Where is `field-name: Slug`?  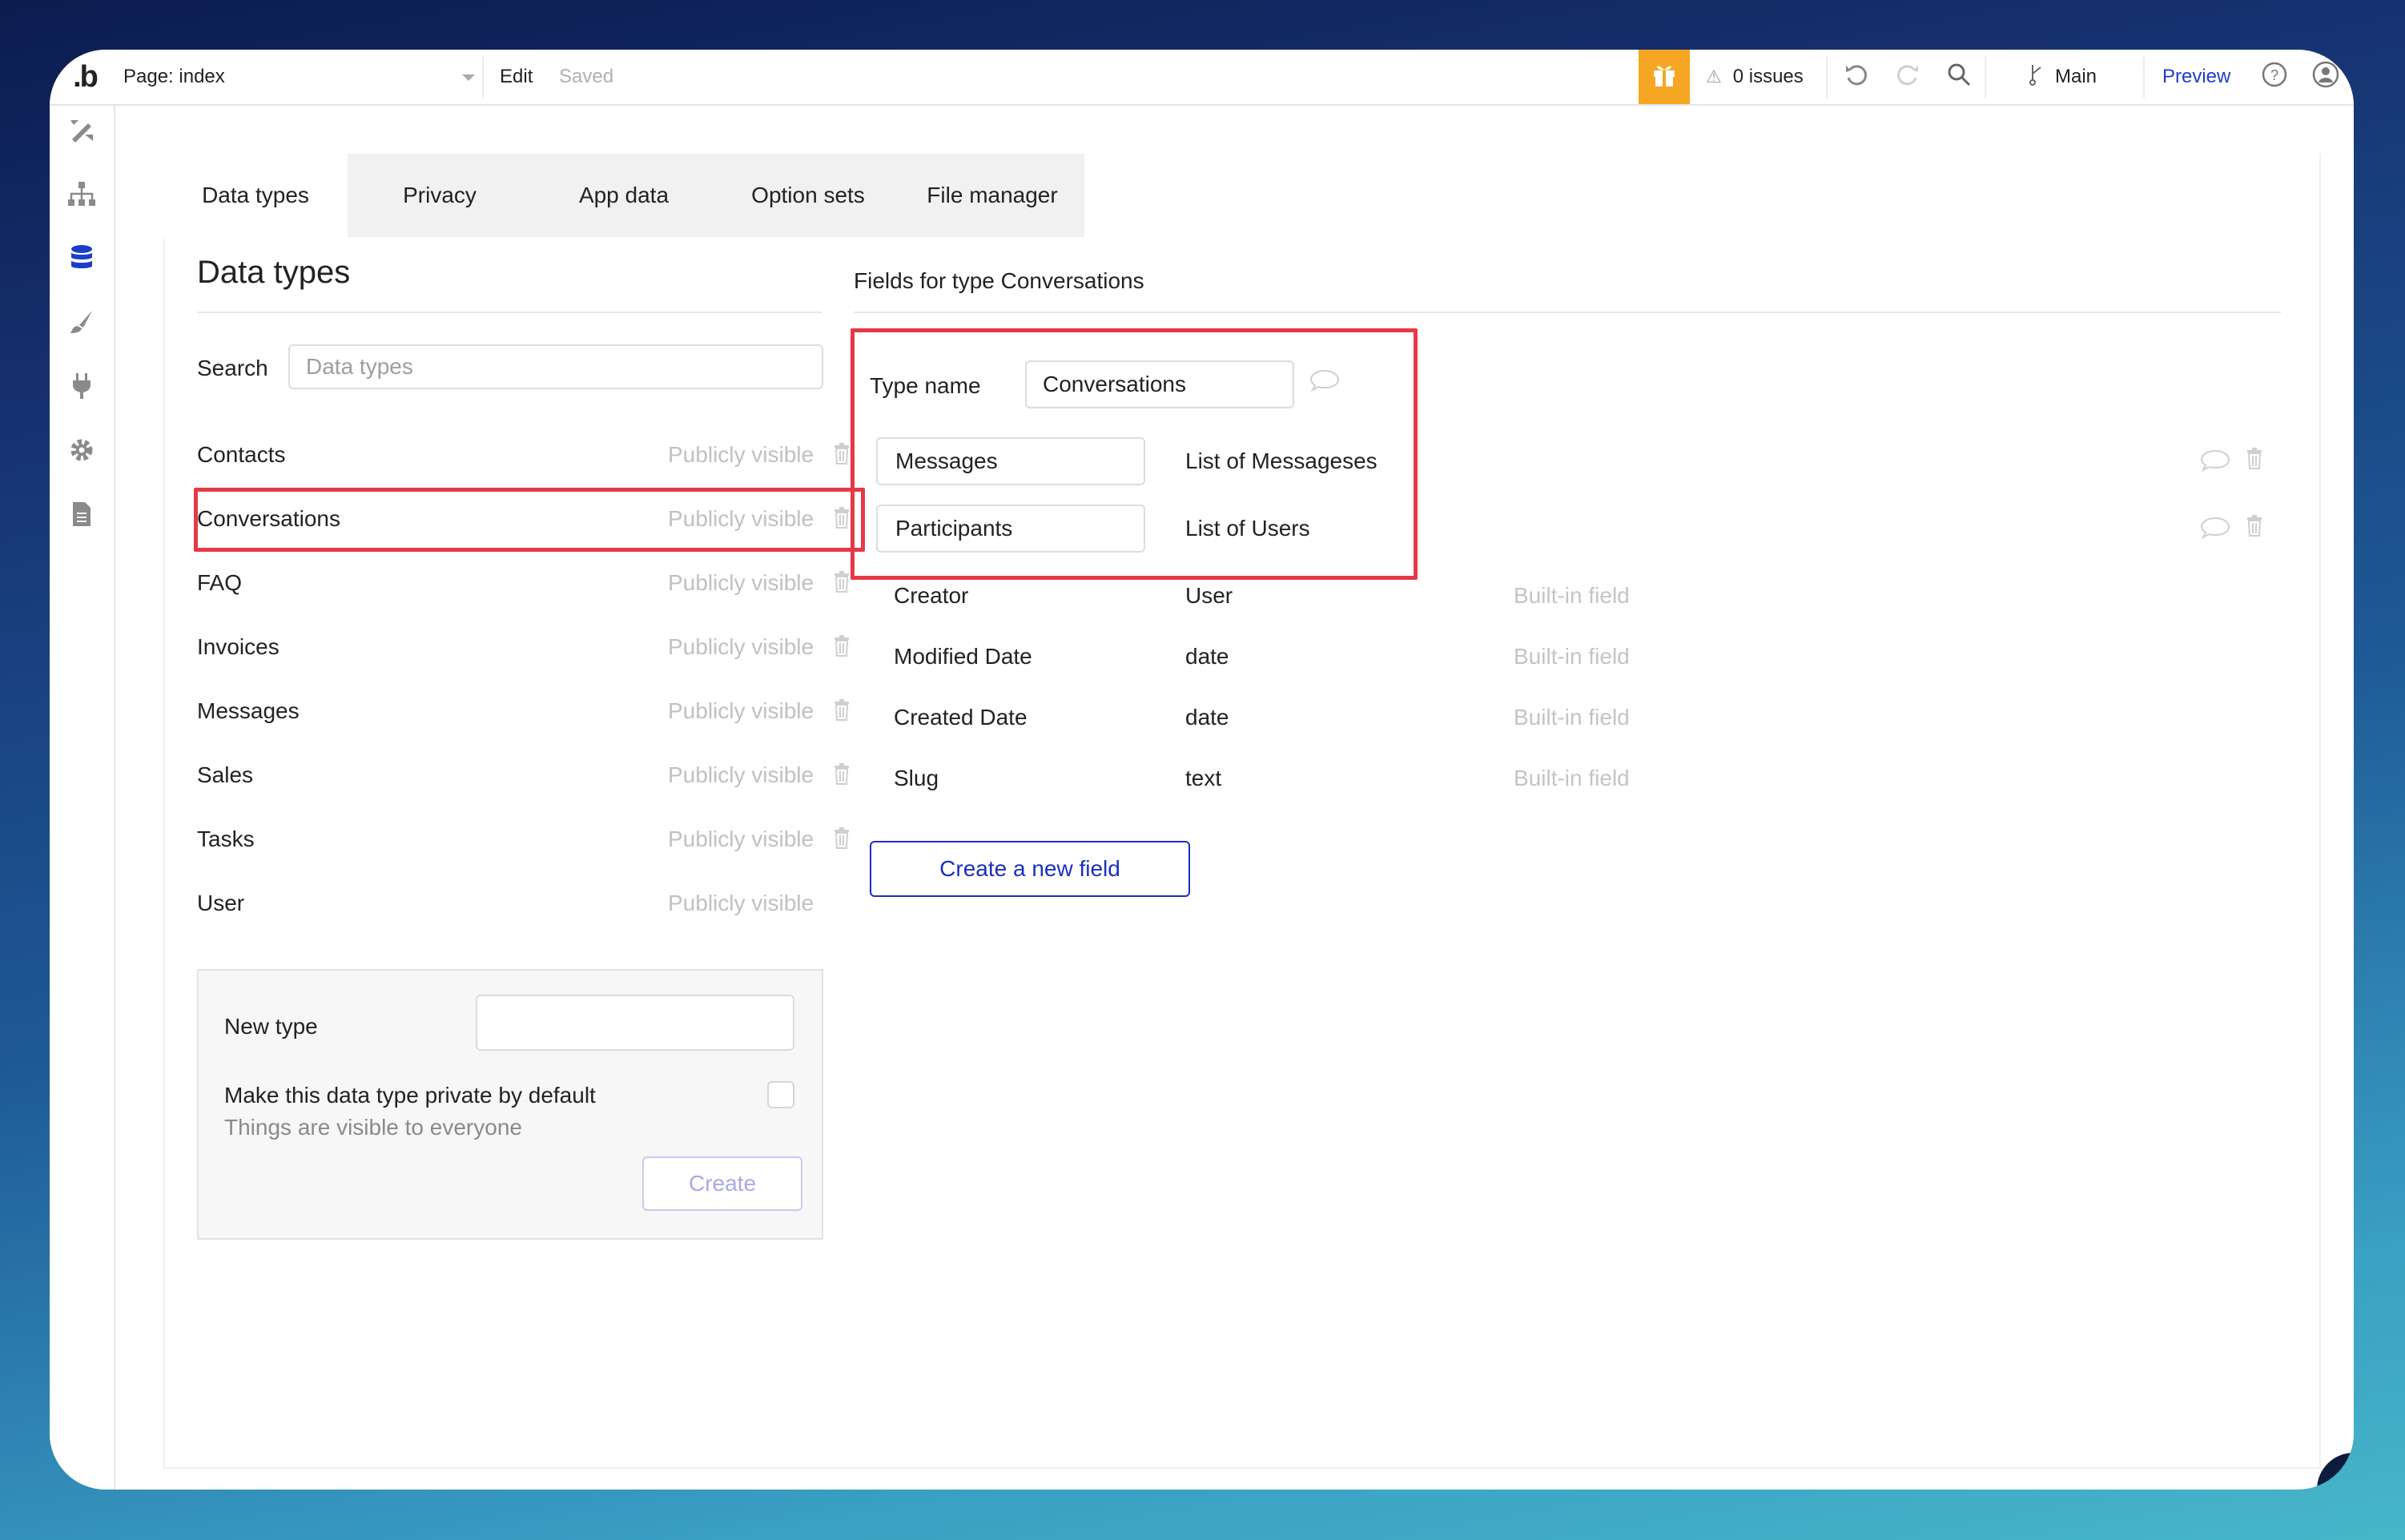
field-name: Slug is located at coordinates (916, 778).